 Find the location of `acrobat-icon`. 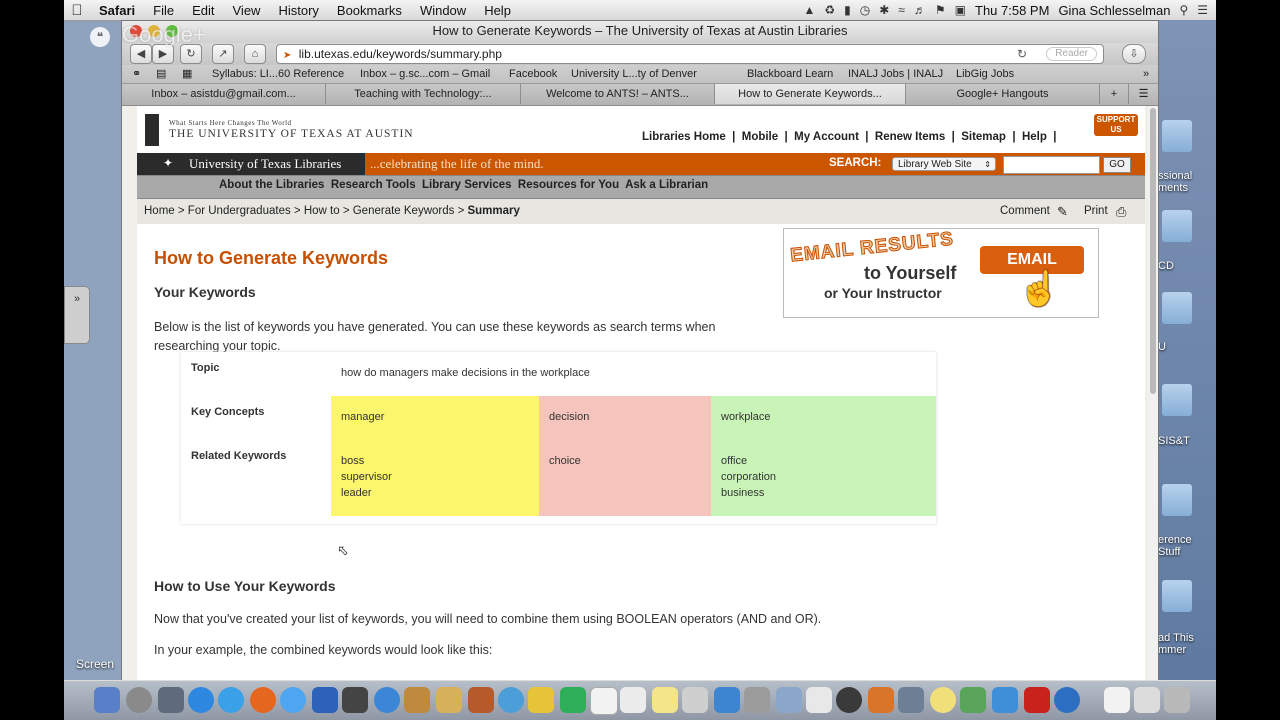

acrobat-icon is located at coordinates (1037, 700).